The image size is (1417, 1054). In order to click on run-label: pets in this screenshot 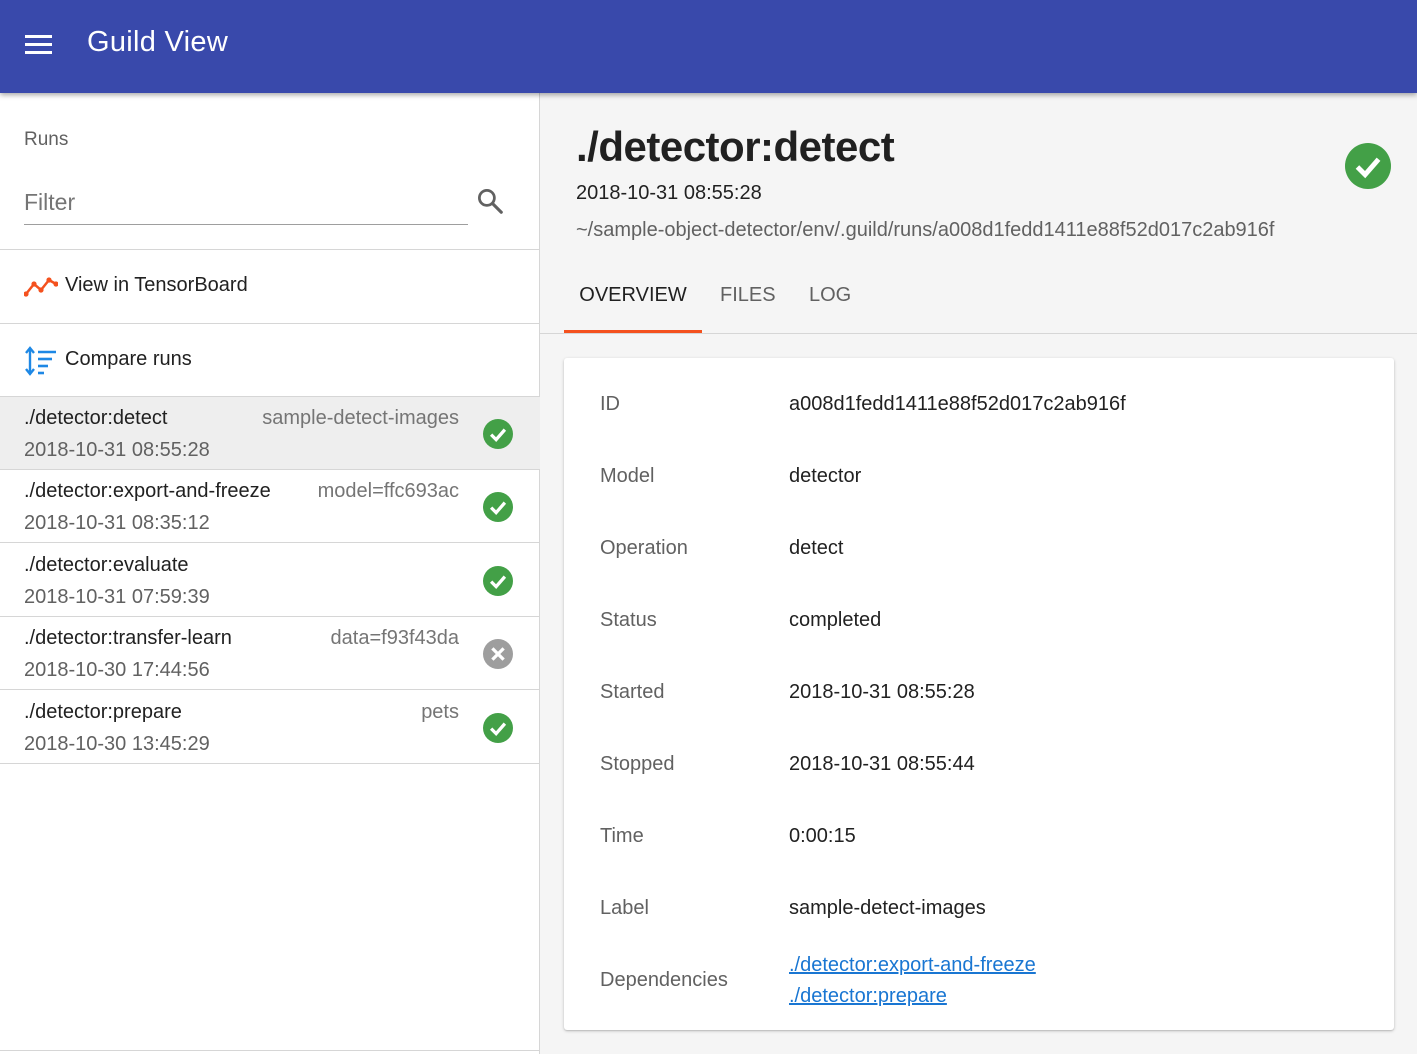, I will do `click(440, 712)`.